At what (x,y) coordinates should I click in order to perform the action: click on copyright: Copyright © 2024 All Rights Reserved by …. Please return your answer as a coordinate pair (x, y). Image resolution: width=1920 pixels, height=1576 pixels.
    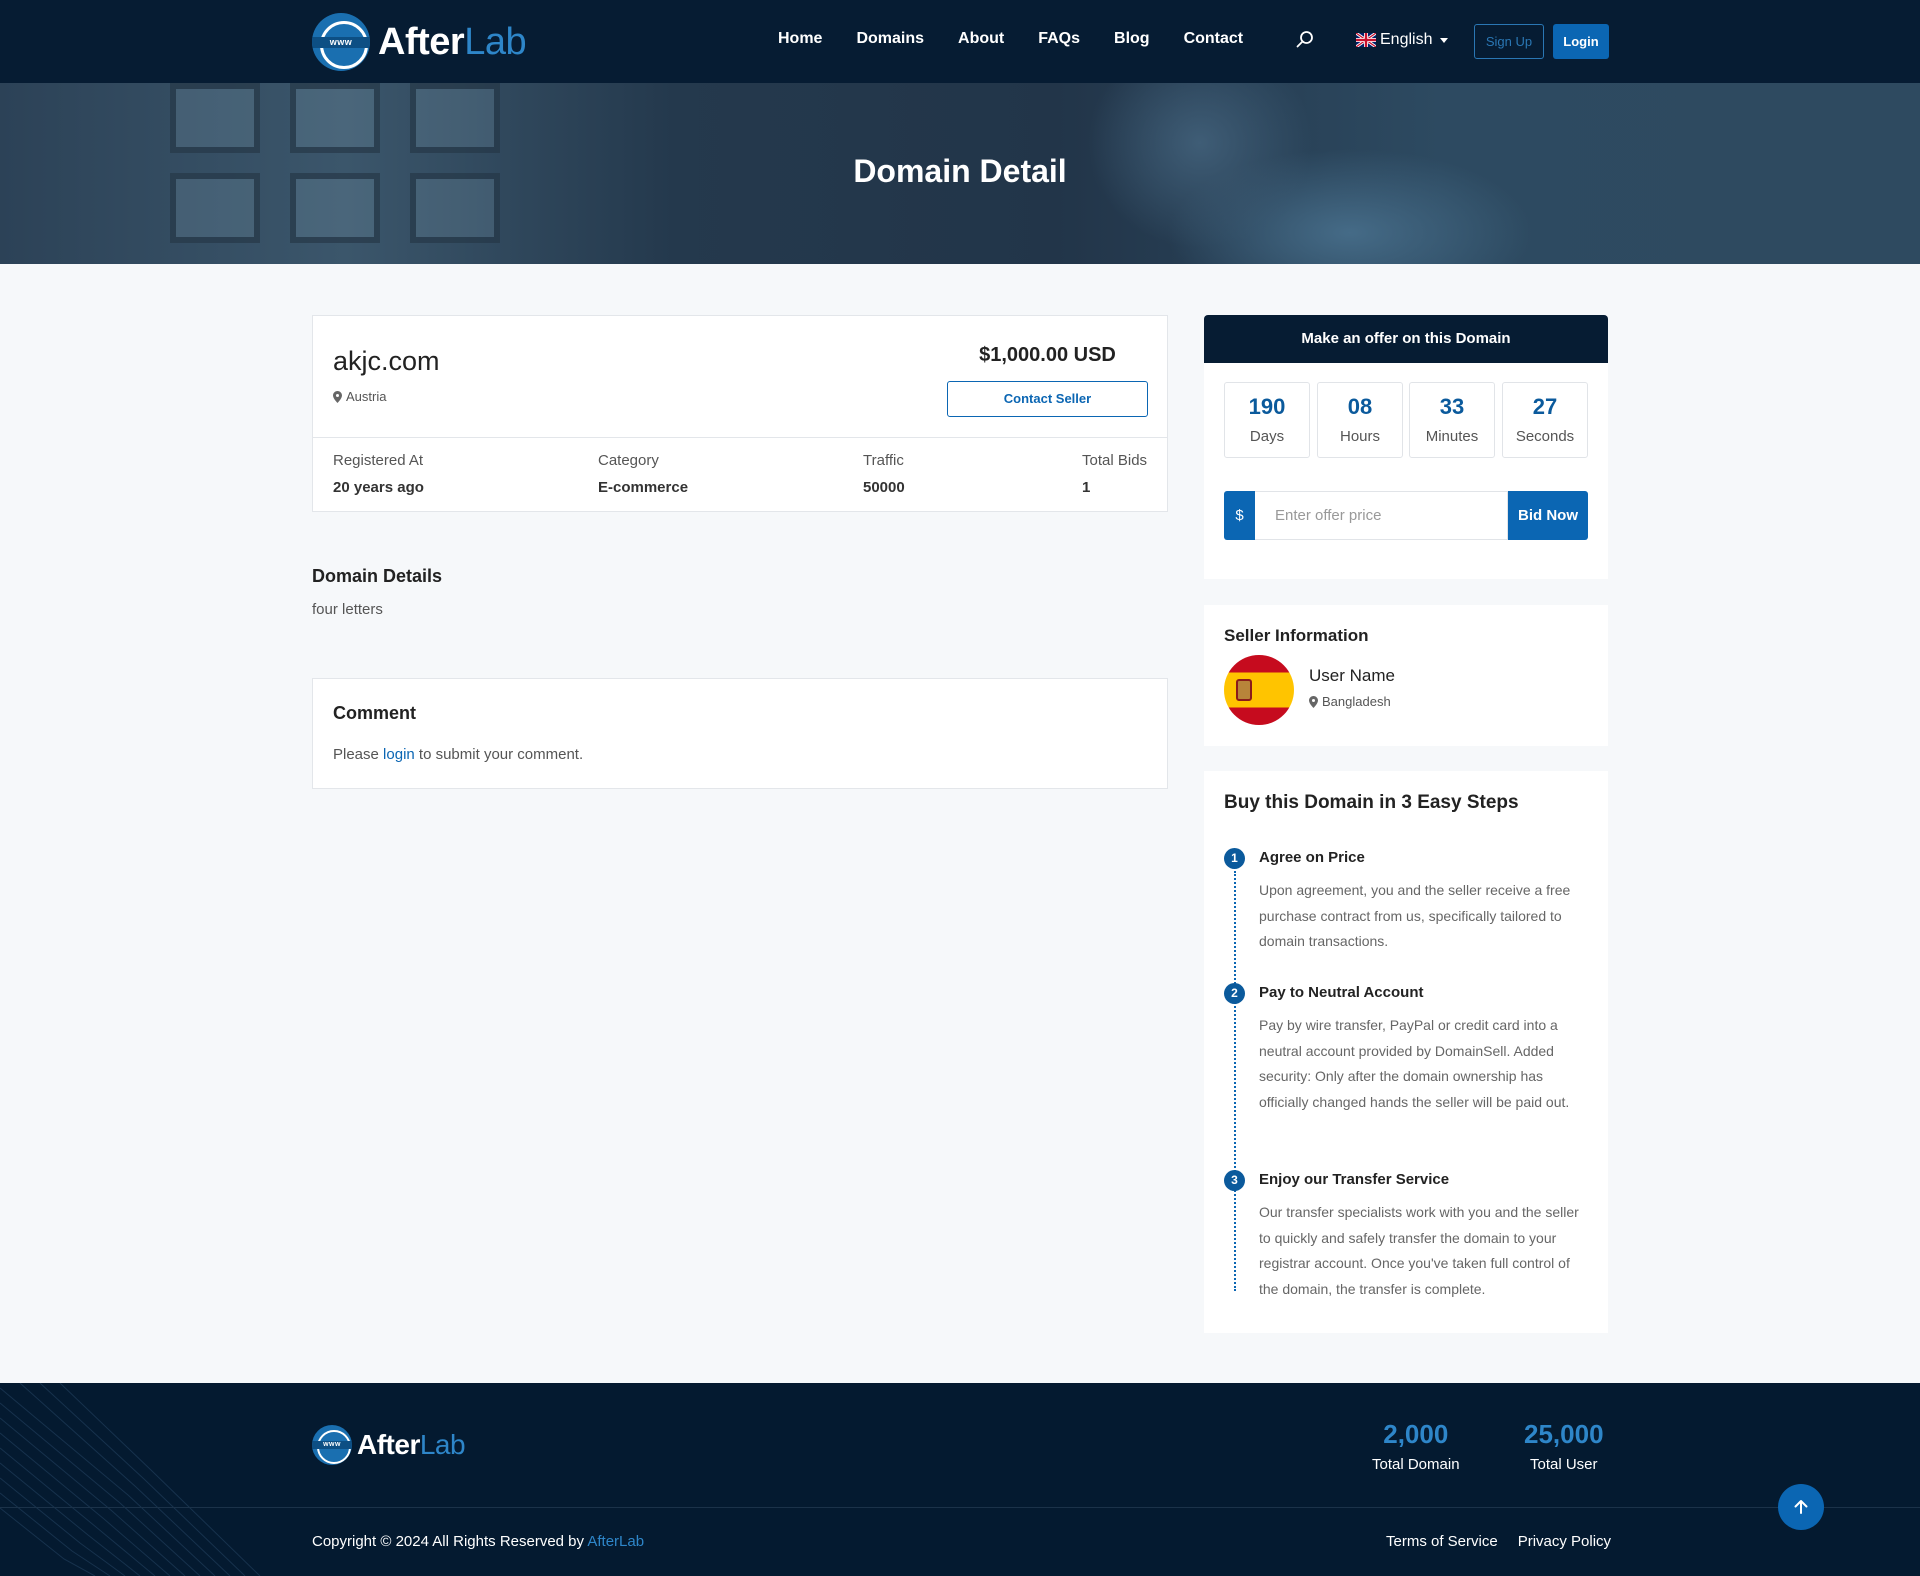
    Looking at the image, I should click on (478, 1541).